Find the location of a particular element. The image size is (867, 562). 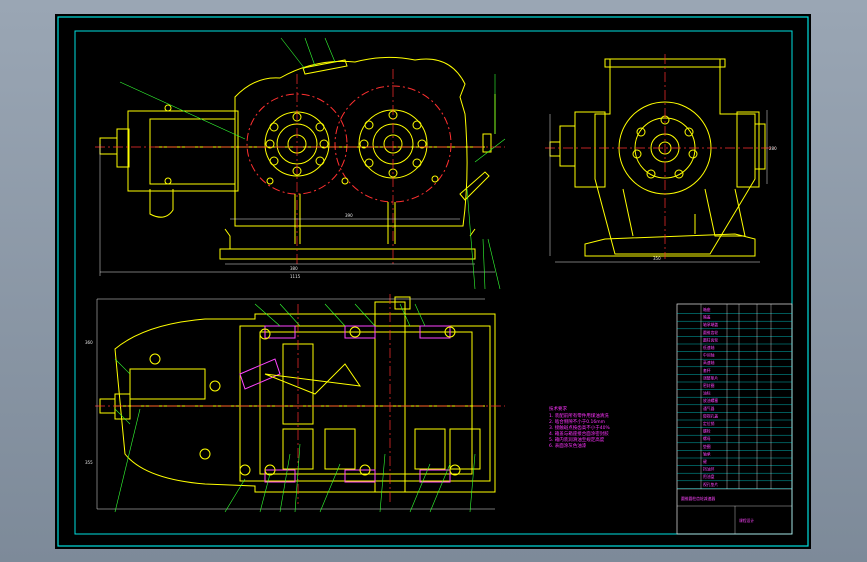

title-block-row: 油标 is located at coordinates (707, 393).